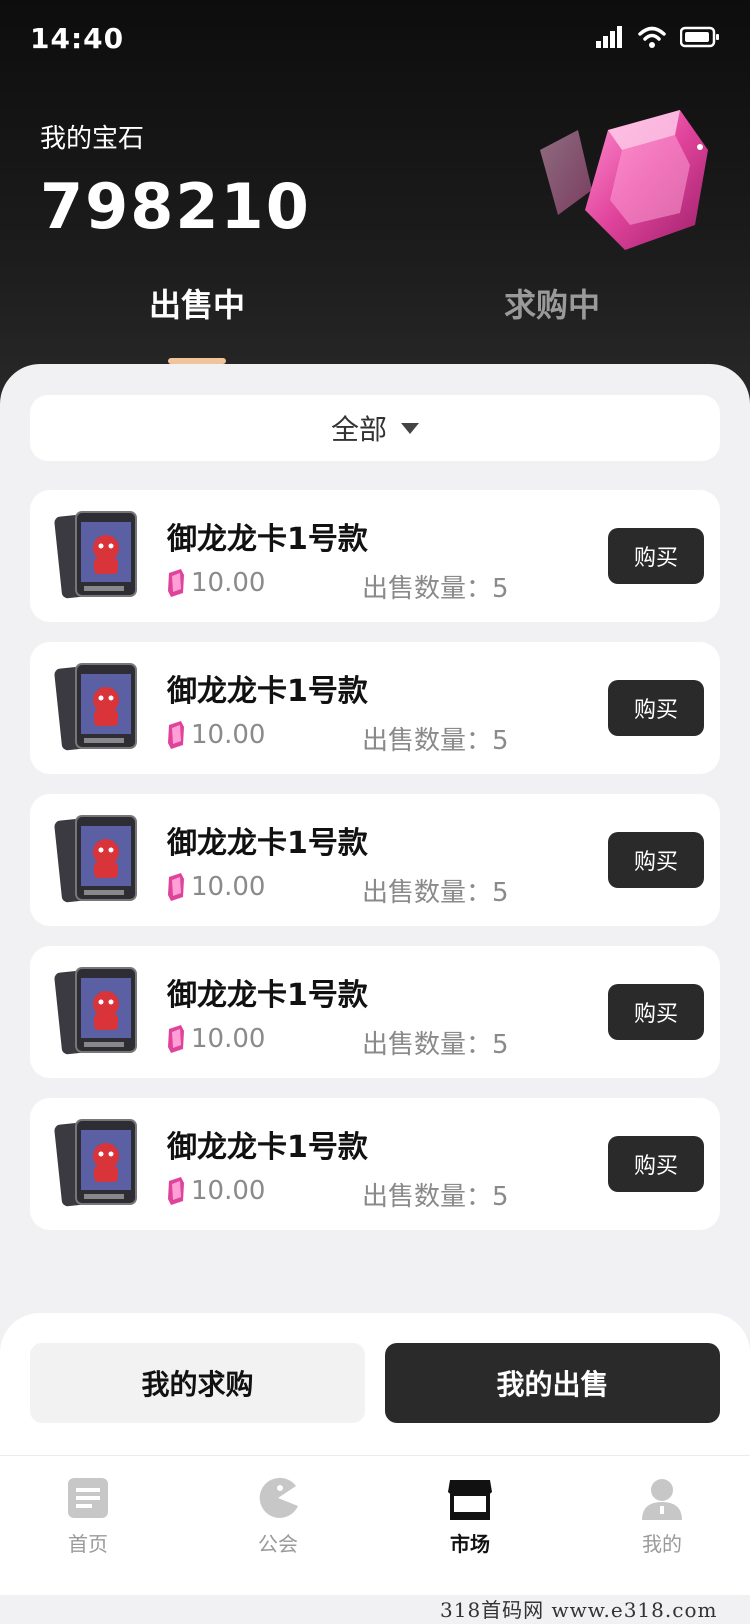 The width and height of the screenshot is (750, 1624). I want to click on filter-label: 全部, so click(358, 429).